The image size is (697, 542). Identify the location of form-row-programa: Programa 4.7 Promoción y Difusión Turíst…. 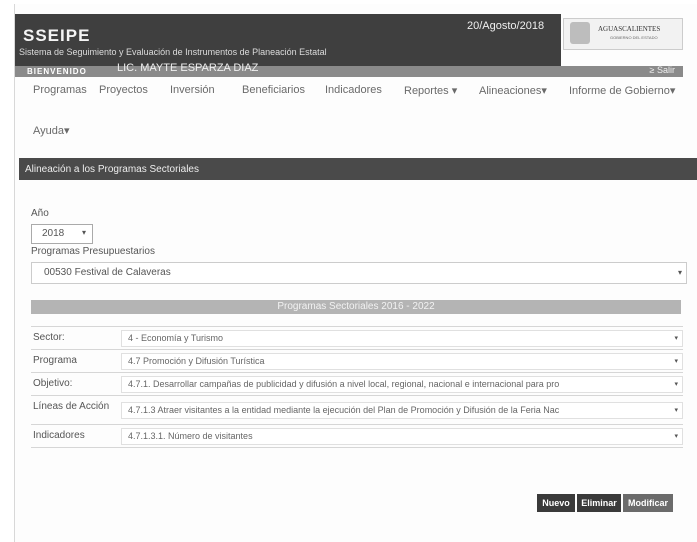
(357, 361).